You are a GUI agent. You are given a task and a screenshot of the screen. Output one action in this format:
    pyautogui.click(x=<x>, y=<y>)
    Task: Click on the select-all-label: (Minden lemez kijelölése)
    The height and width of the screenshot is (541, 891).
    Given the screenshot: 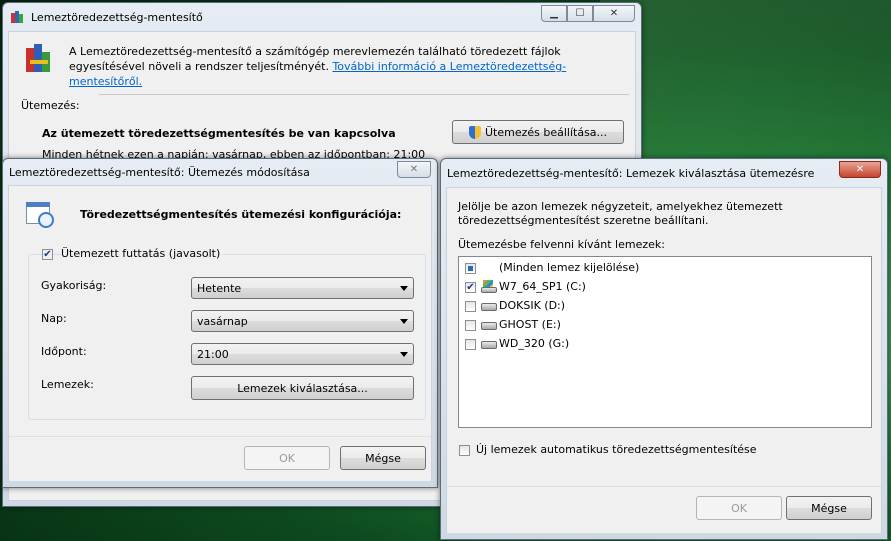 What is the action you would take?
    pyautogui.click(x=569, y=267)
    